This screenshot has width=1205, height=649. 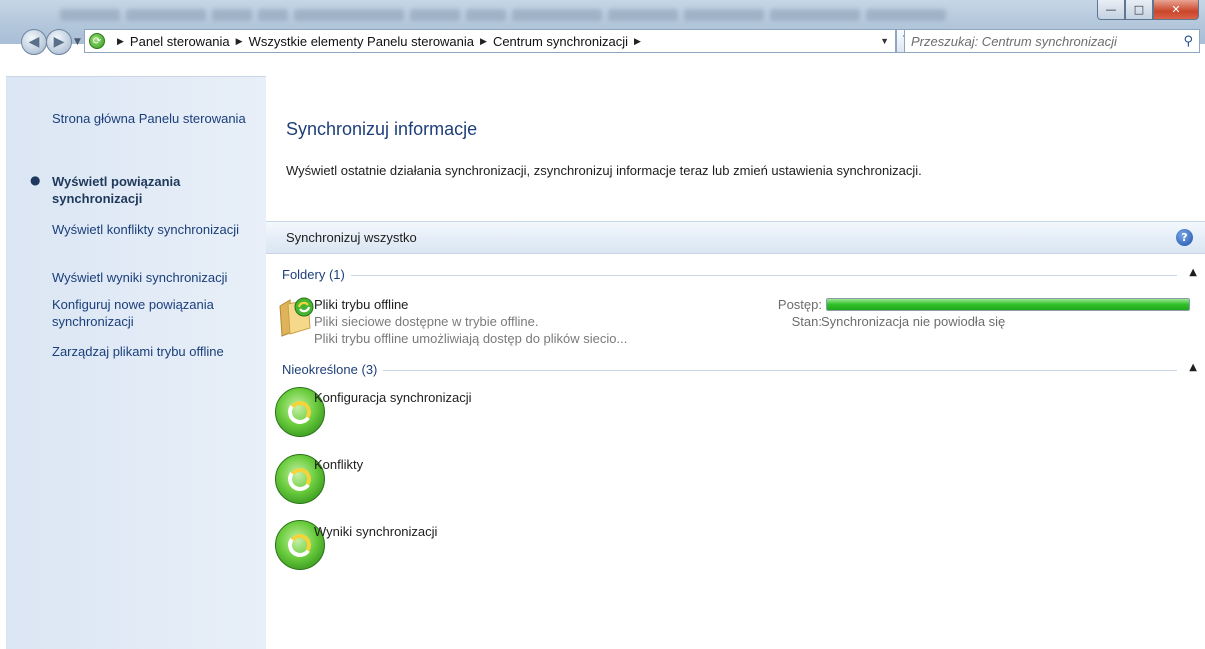 I want to click on status-label: Stan:, so click(x=806, y=321).